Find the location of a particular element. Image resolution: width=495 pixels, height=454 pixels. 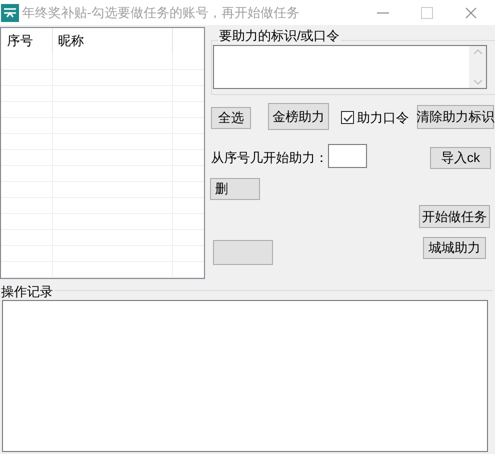

scroll-up-icon is located at coordinates (478, 51).